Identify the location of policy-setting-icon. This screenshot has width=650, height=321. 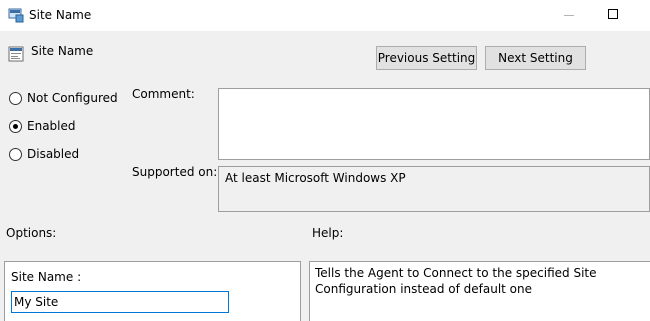
(16, 54).